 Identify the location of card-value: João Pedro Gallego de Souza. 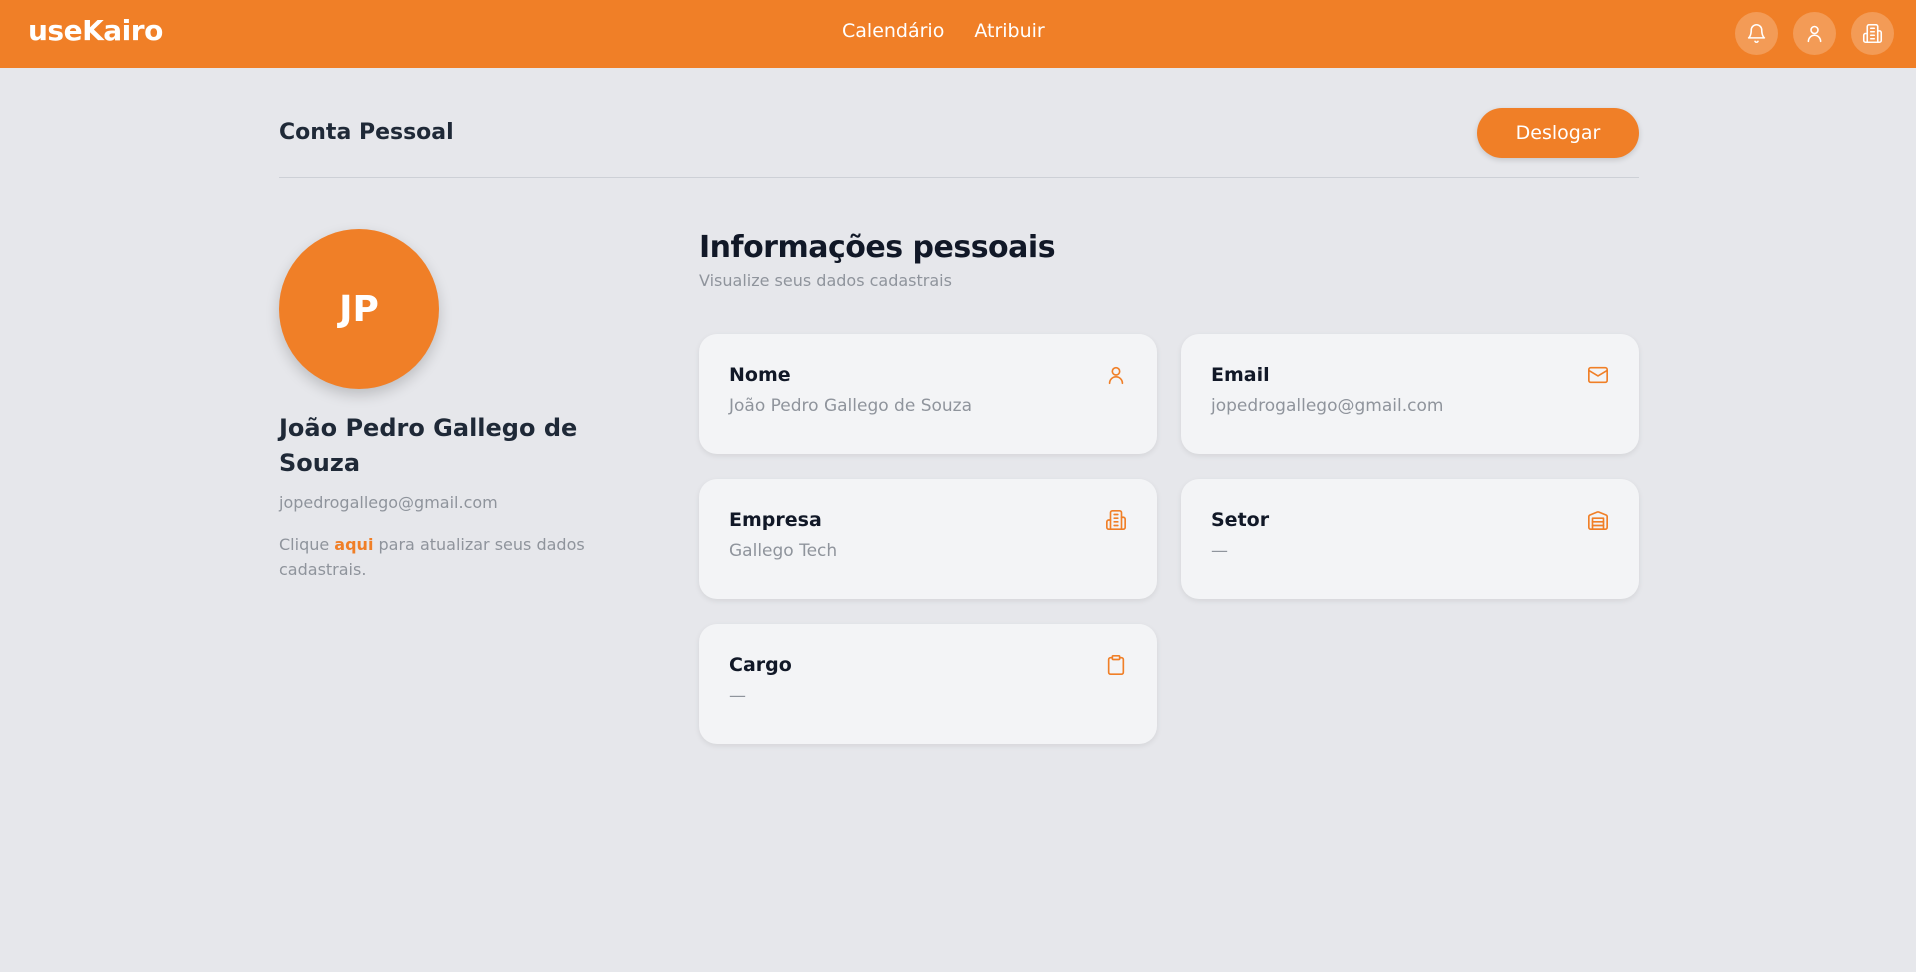
(851, 406).